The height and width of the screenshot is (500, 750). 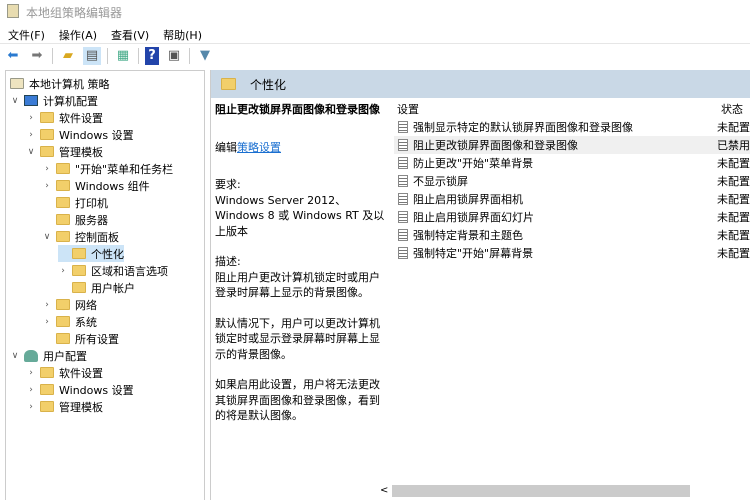 I want to click on menu-help: 帮助(H), so click(x=182, y=35).